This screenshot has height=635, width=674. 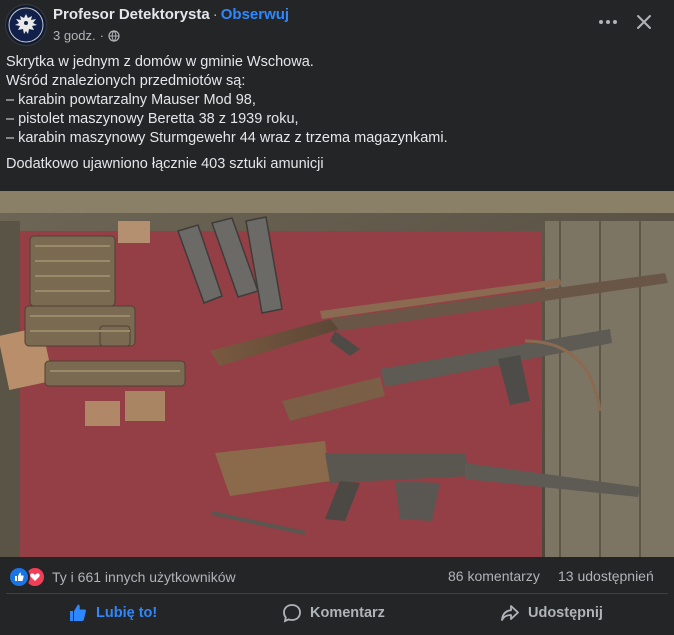 I want to click on divider, so click(x=337, y=593).